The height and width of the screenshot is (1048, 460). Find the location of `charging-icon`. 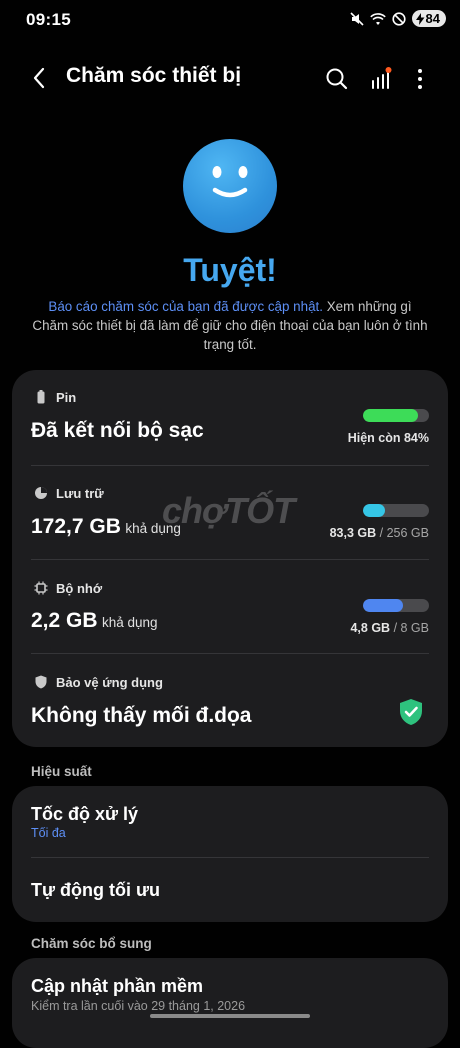

charging-icon is located at coordinates (420, 18).